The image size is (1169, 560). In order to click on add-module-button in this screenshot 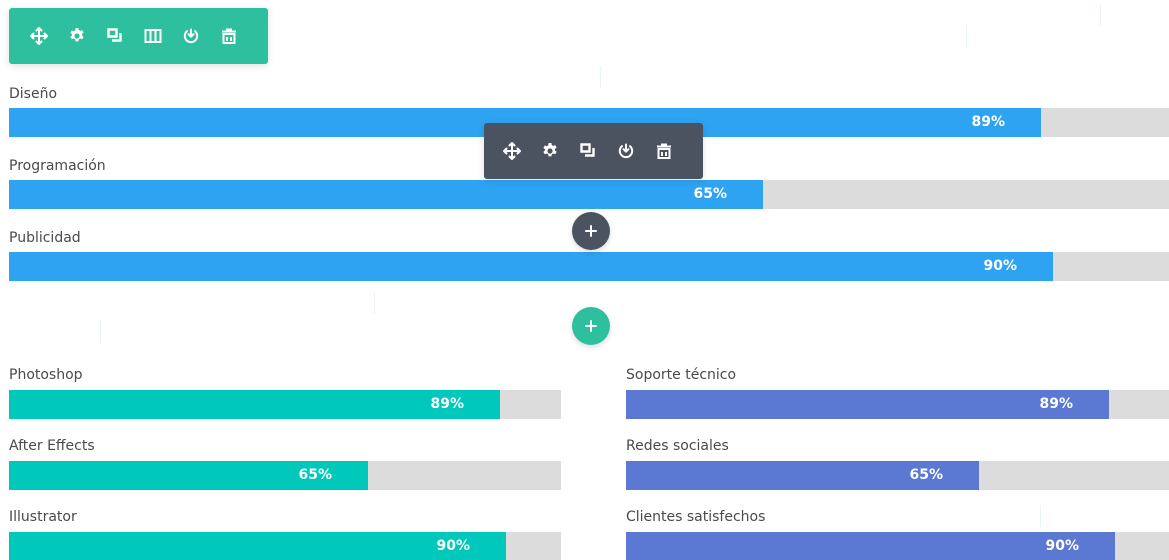, I will do `click(591, 231)`.